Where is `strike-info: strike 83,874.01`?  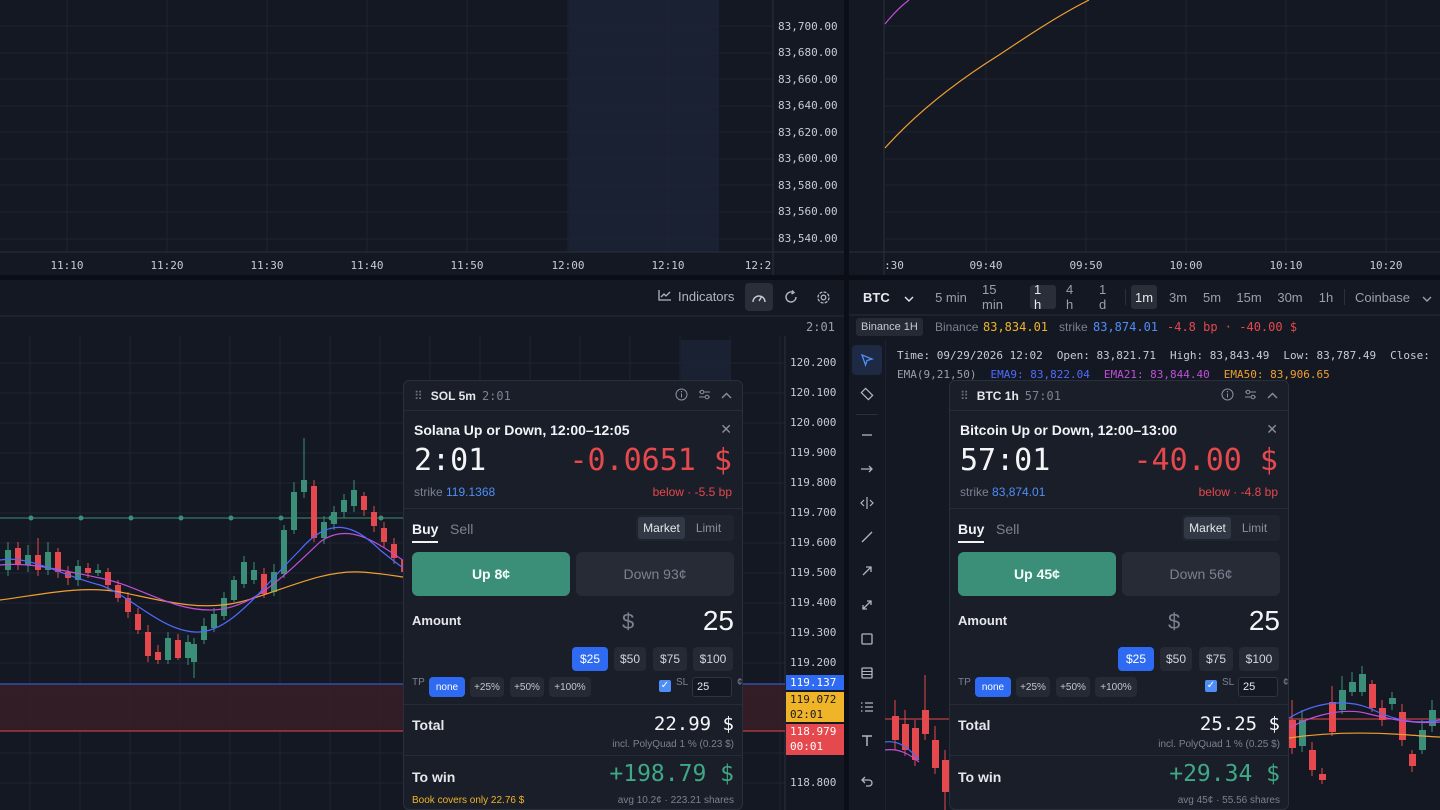 strike-info: strike 83,874.01 is located at coordinates (1002, 492).